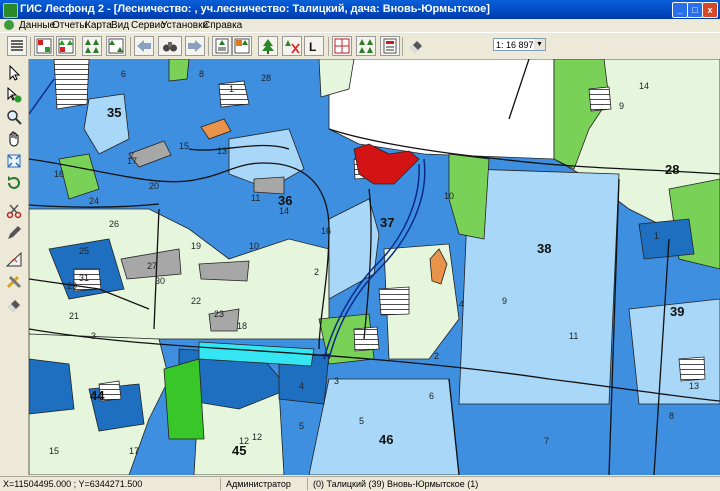 This screenshot has width=720, height=491. Describe the element at coordinates (44, 46) in the screenshot. I see `forest-table-icon` at that location.